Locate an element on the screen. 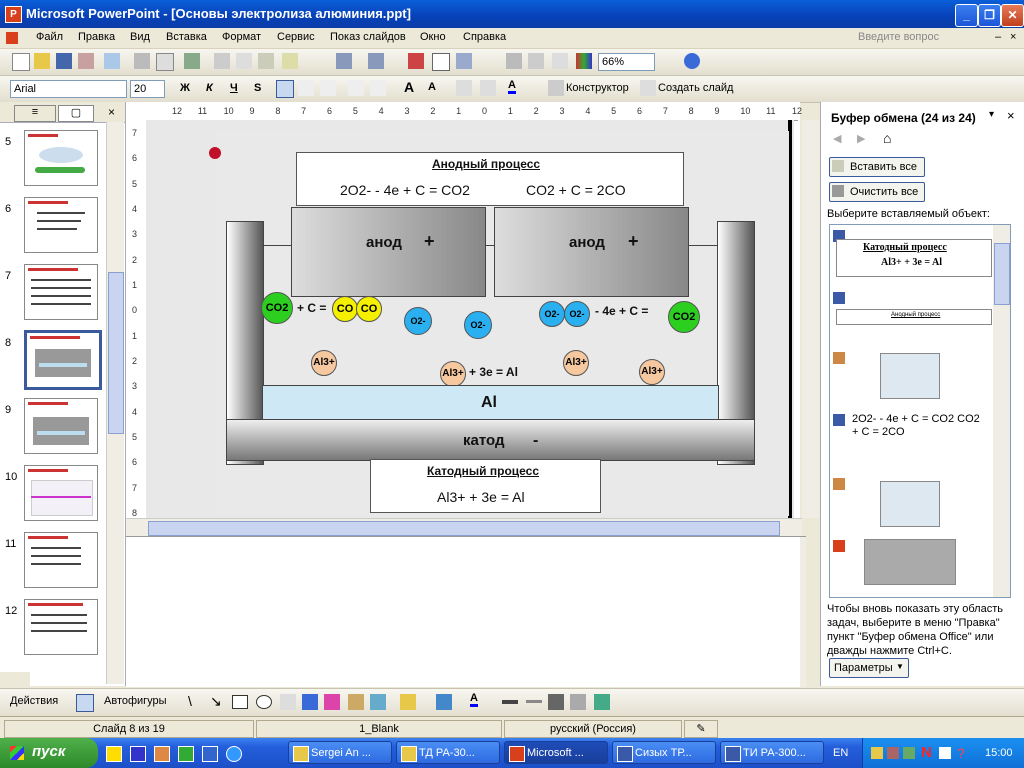 The height and width of the screenshot is (768, 1024). doc-minimize-icon: ‒ is located at coordinates (998, 37).